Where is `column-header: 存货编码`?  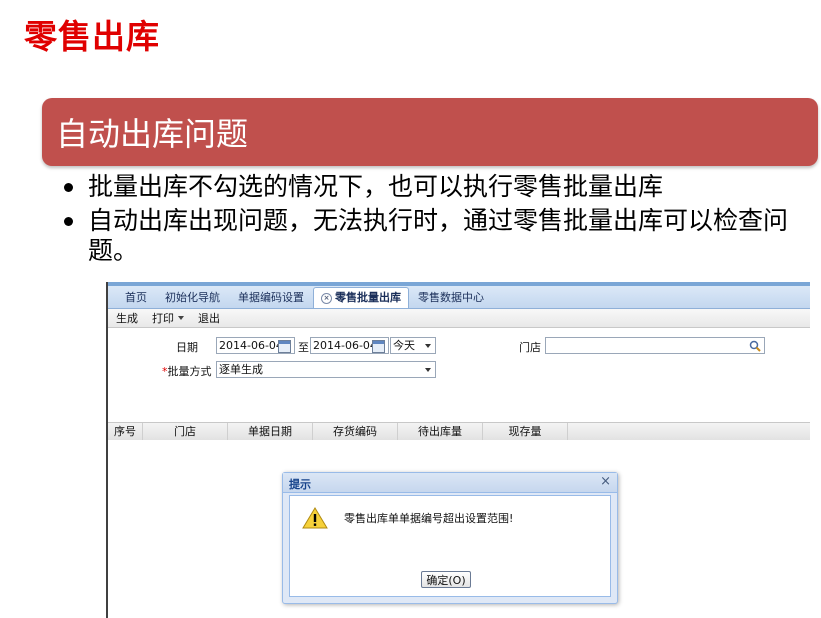 column-header: 存货编码 is located at coordinates (355, 431).